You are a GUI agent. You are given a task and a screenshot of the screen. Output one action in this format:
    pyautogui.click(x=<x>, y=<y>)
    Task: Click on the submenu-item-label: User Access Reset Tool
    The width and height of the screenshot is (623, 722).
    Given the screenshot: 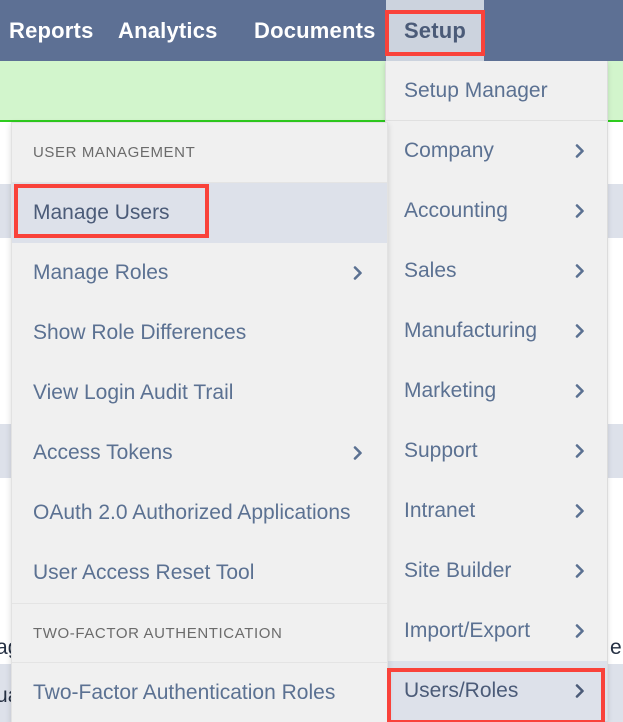 What is the action you would take?
    pyautogui.click(x=144, y=572)
    